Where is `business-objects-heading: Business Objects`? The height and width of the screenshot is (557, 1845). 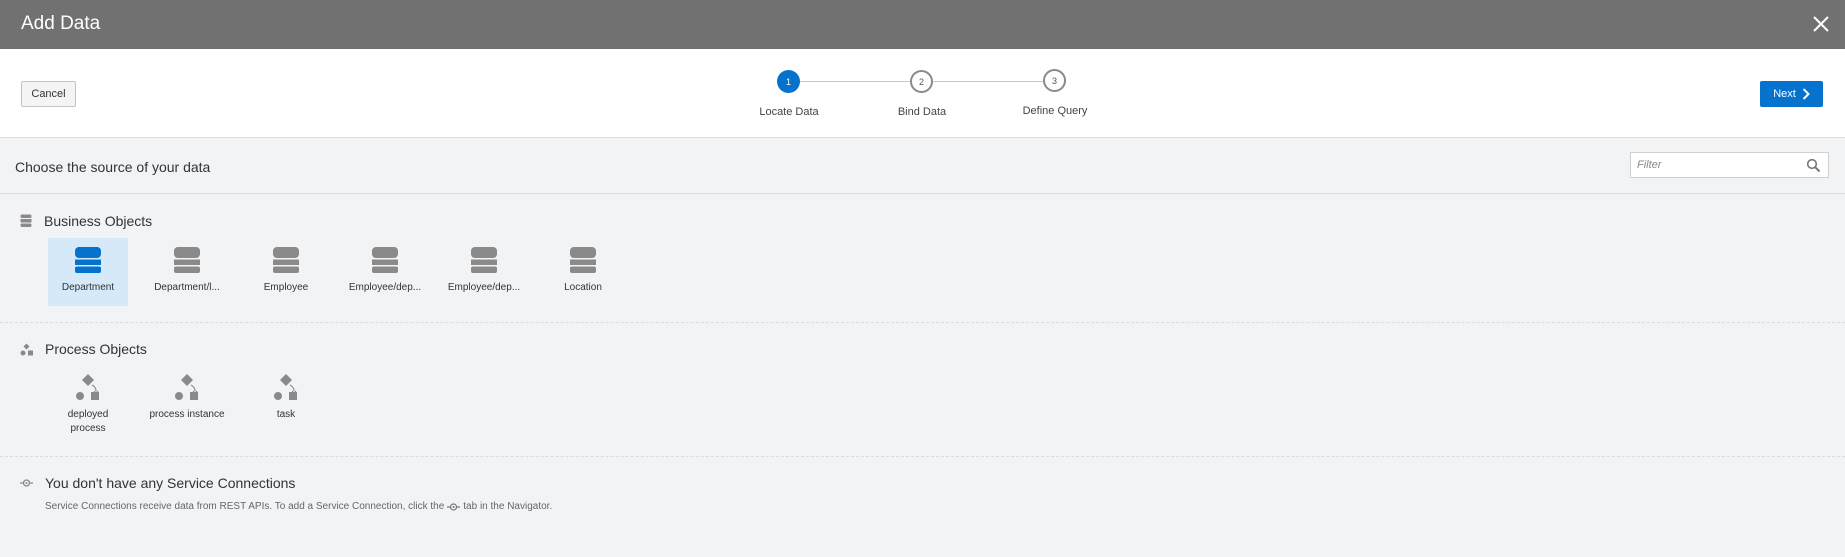
business-objects-heading: Business Objects is located at coordinates (98, 221).